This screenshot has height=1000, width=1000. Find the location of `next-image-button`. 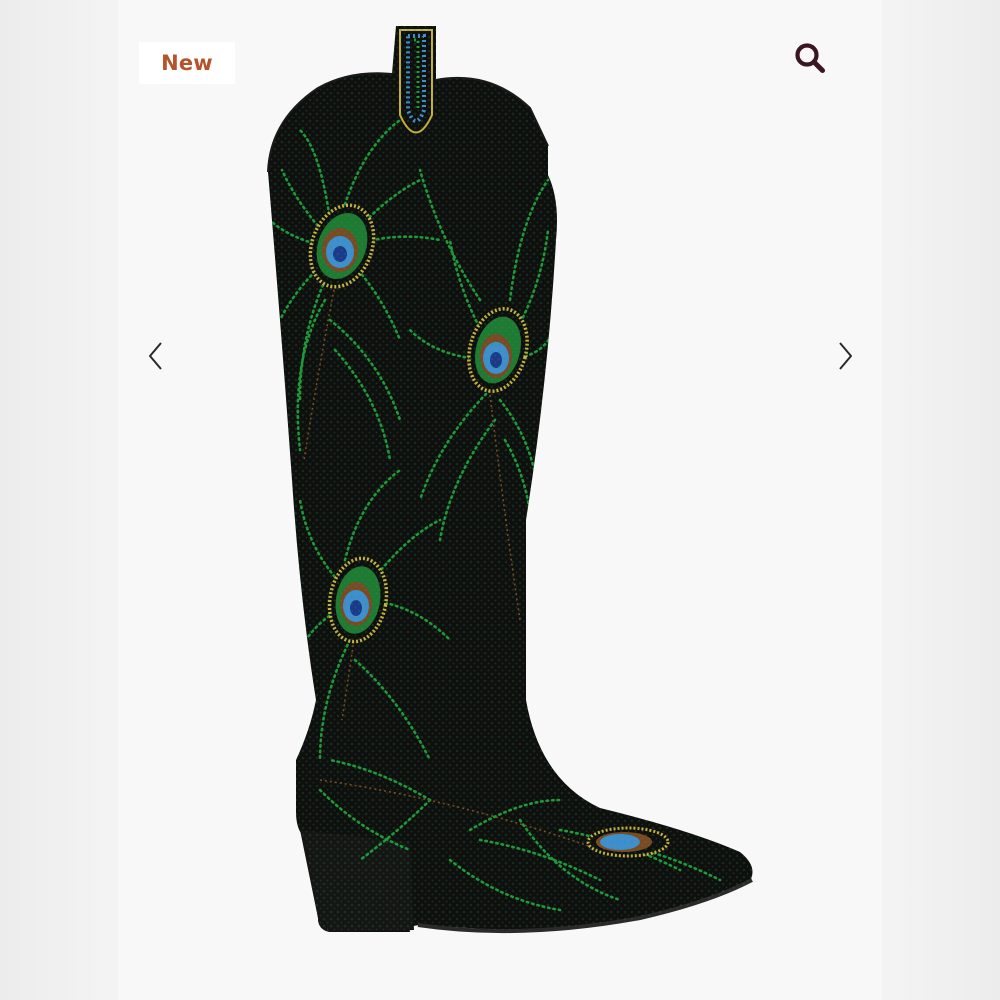

next-image-button is located at coordinates (844, 356).